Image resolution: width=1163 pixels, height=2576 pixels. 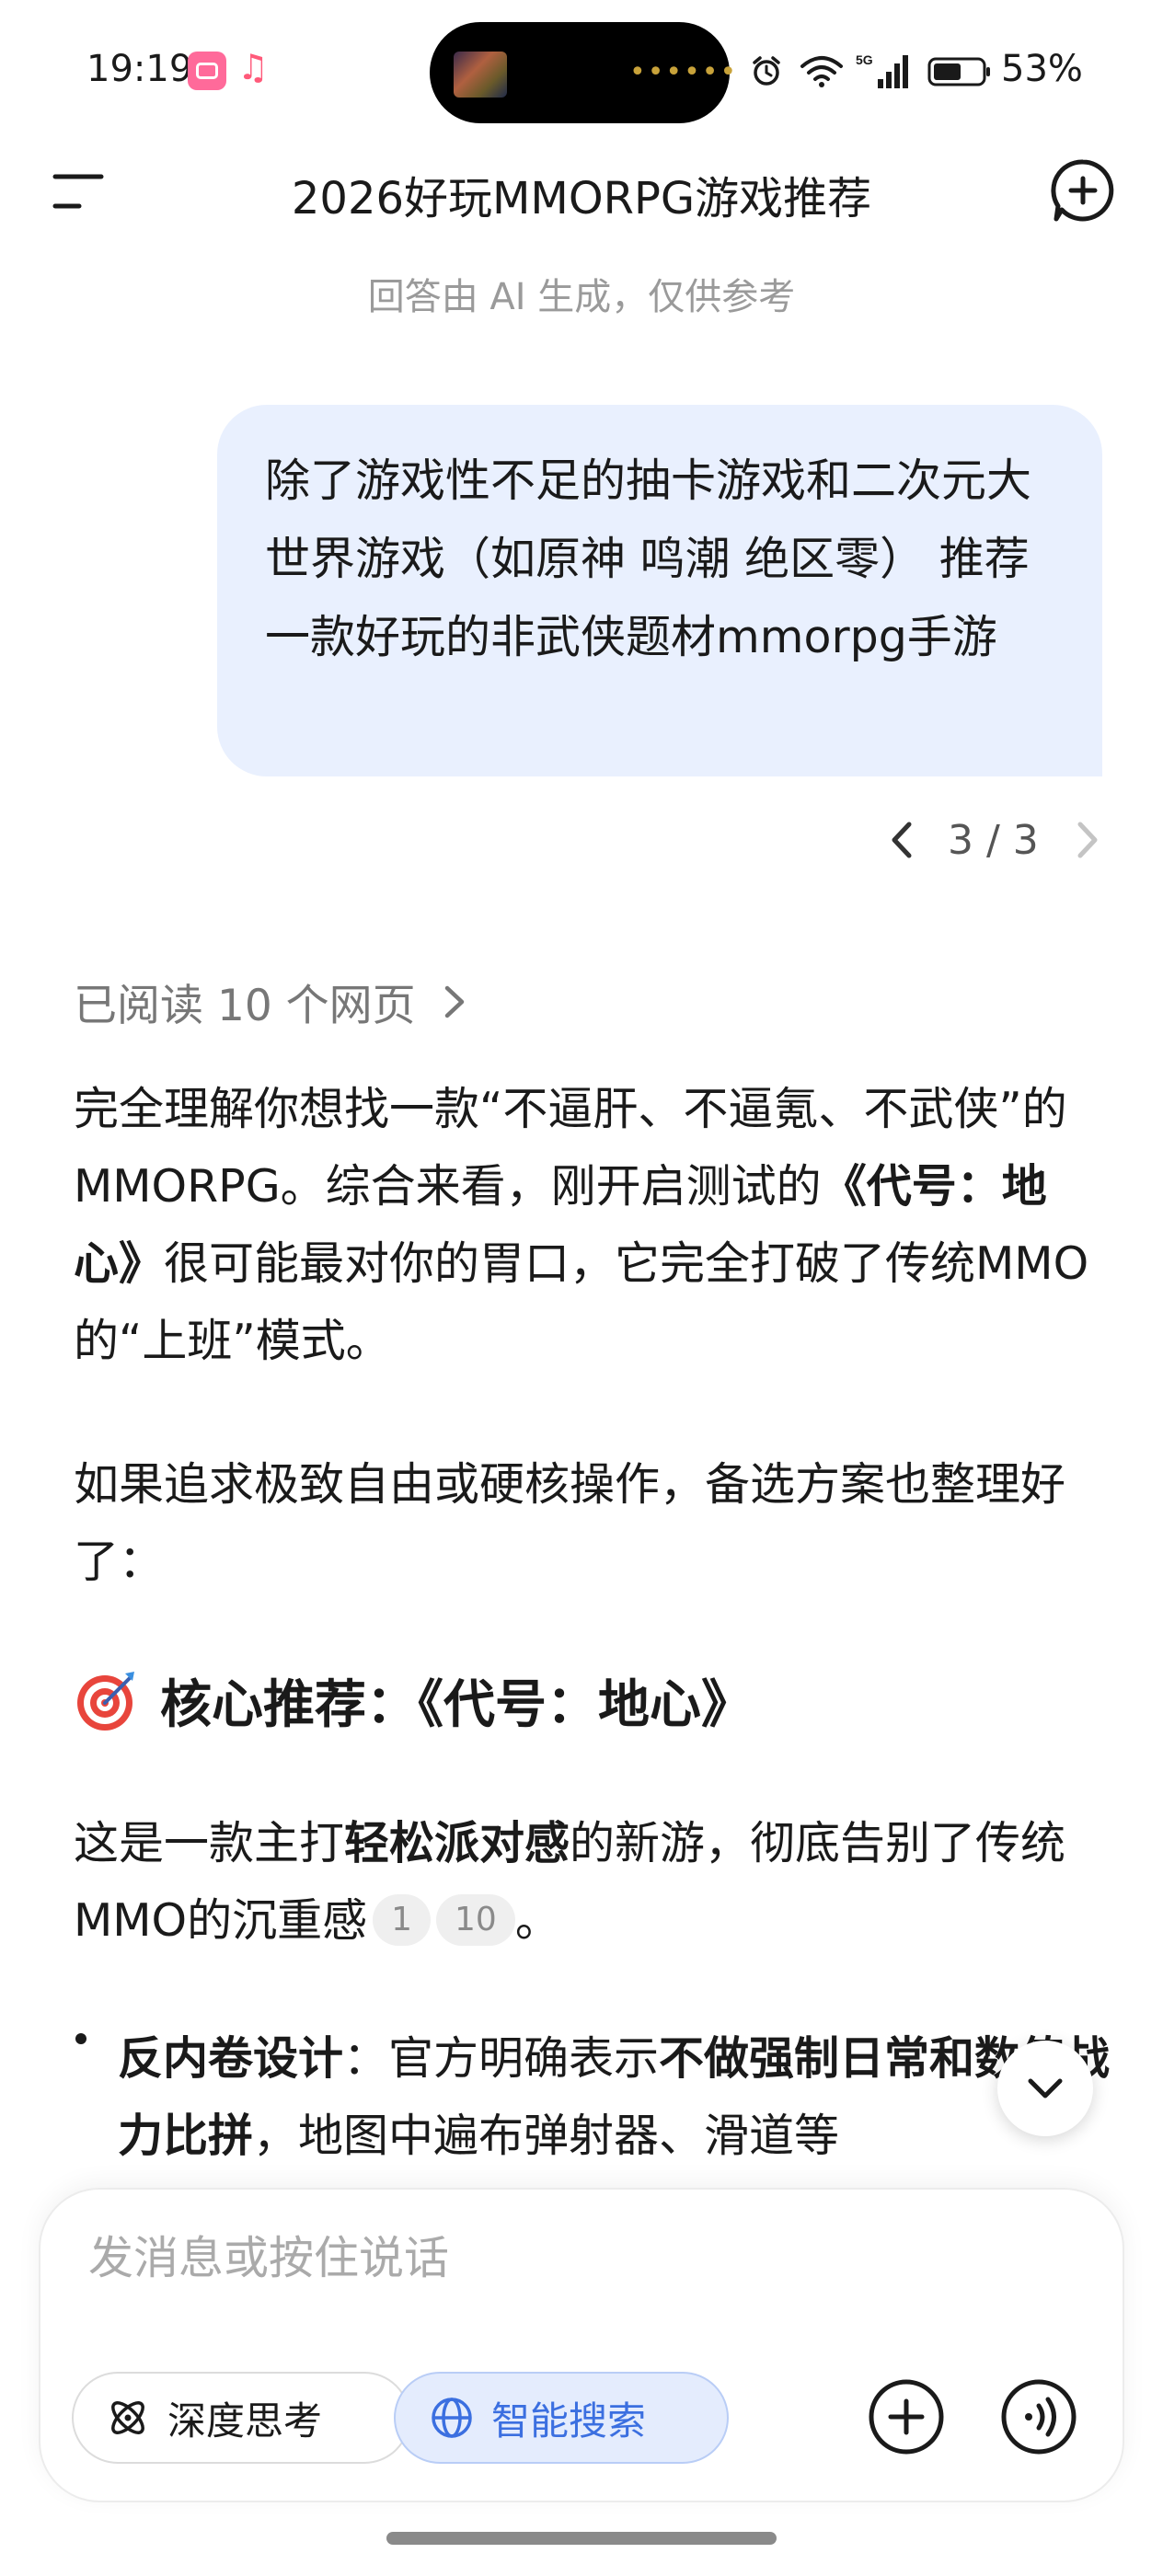 What do you see at coordinates (452, 2418) in the screenshot?
I see `globe-icon` at bounding box center [452, 2418].